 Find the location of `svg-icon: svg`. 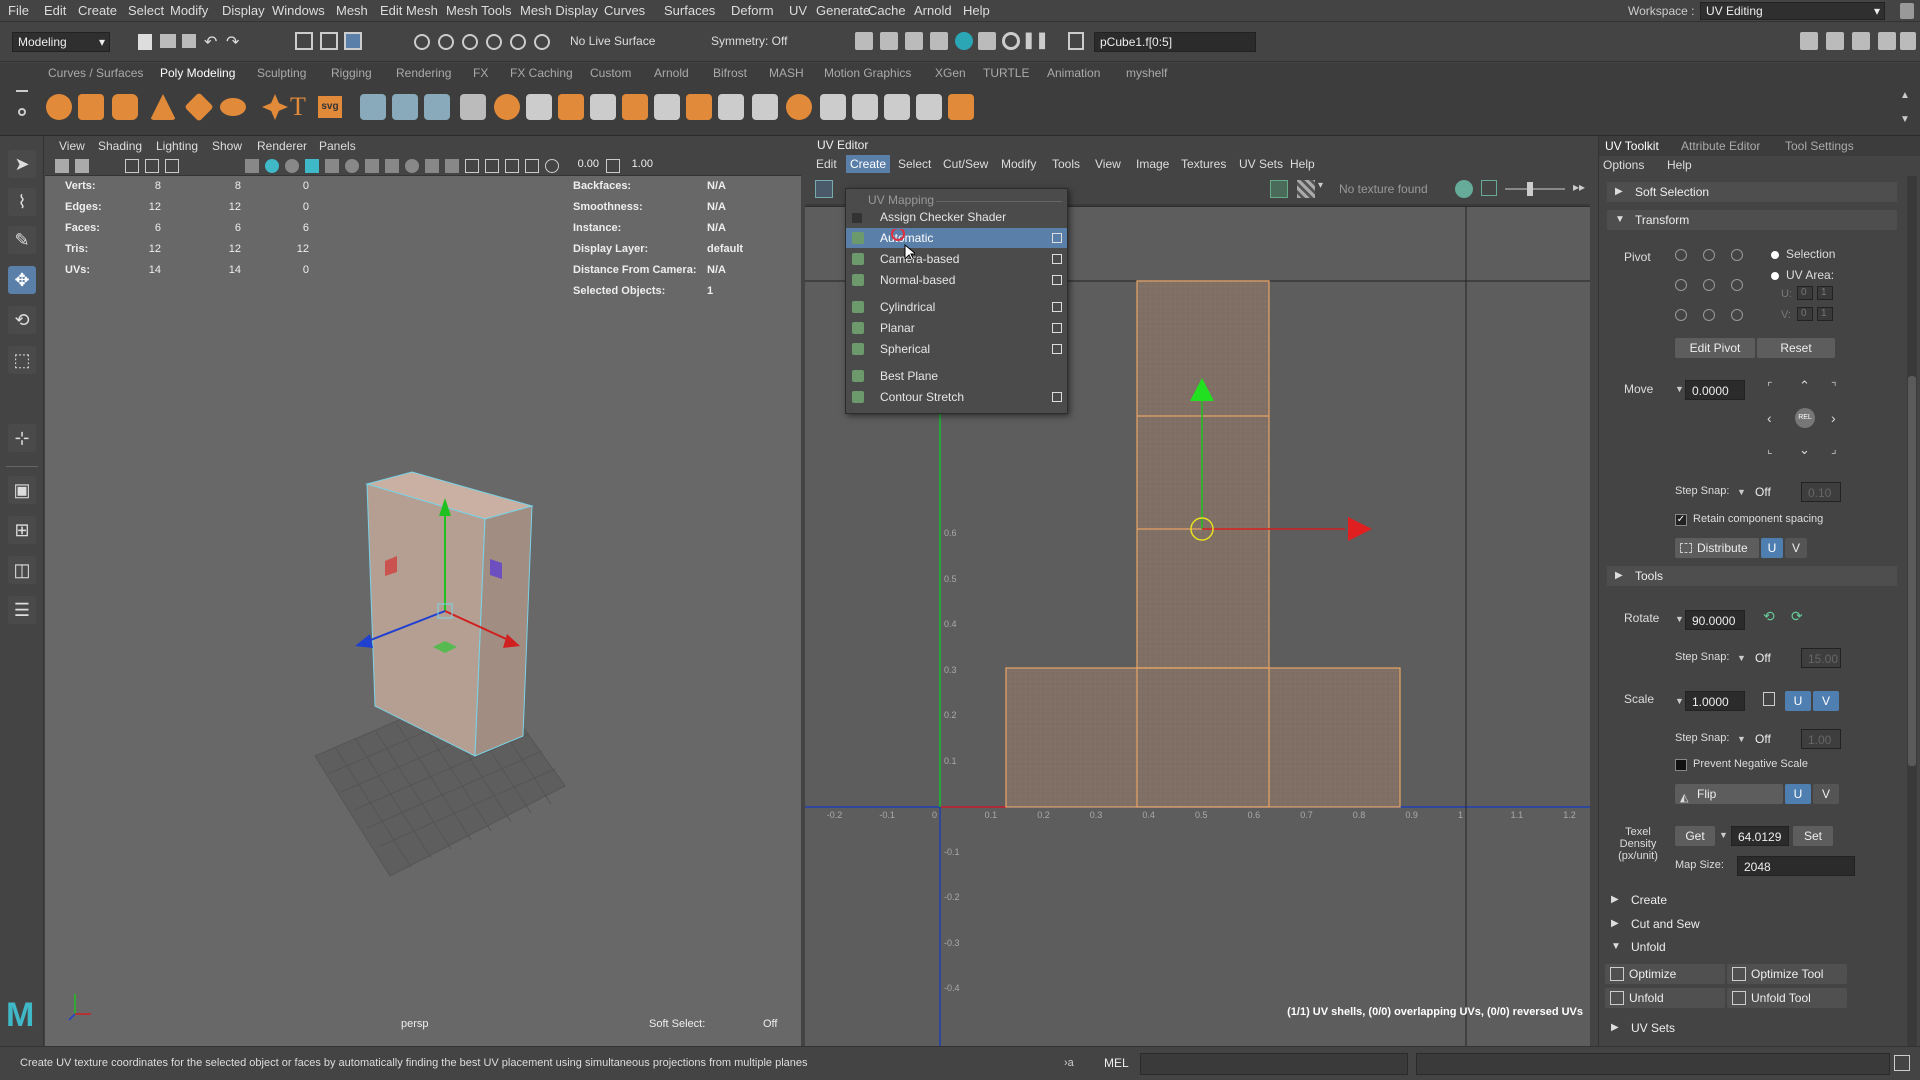

svg-icon: svg is located at coordinates (330, 107).